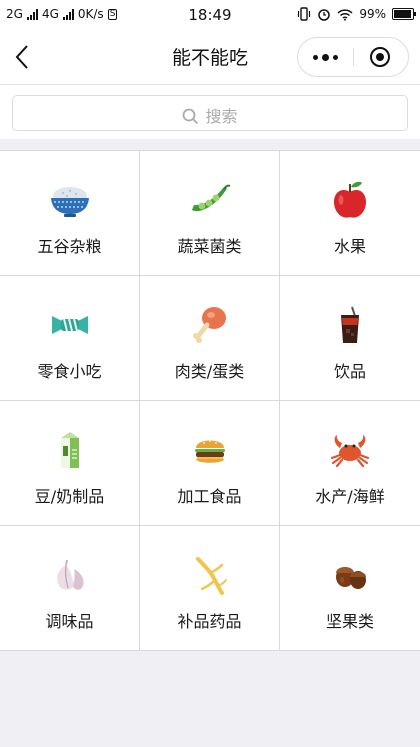 The image size is (420, 747). I want to click on vibrate-icon, so click(304, 14).